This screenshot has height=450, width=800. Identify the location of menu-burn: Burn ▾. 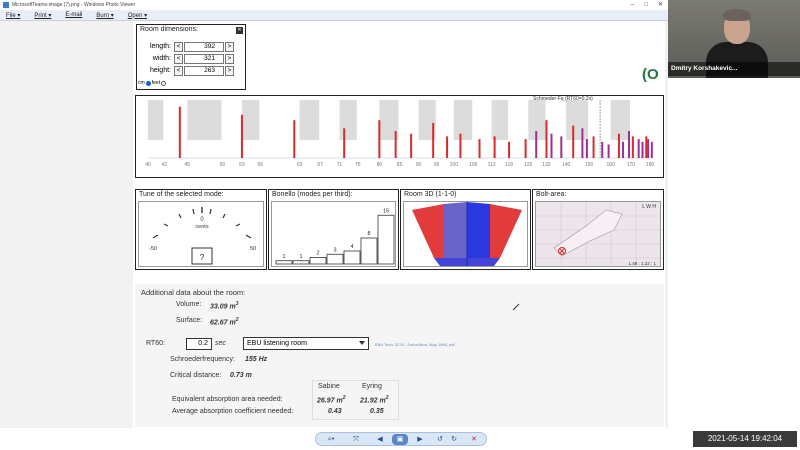
(104, 15).